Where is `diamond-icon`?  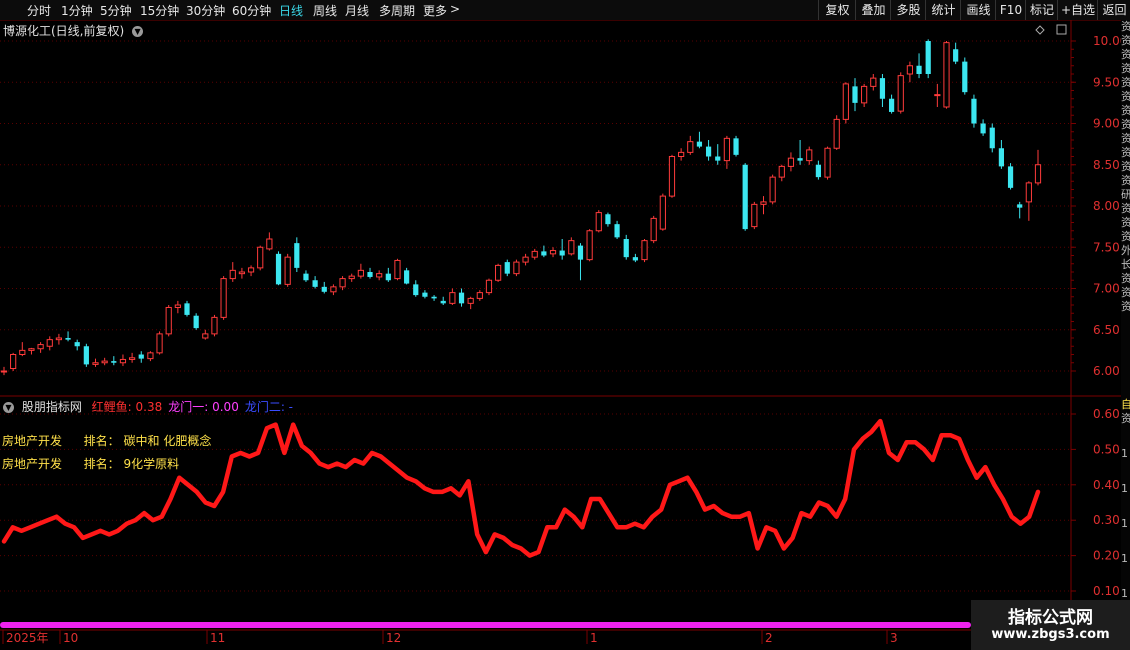
diamond-icon is located at coordinates (1040, 30).